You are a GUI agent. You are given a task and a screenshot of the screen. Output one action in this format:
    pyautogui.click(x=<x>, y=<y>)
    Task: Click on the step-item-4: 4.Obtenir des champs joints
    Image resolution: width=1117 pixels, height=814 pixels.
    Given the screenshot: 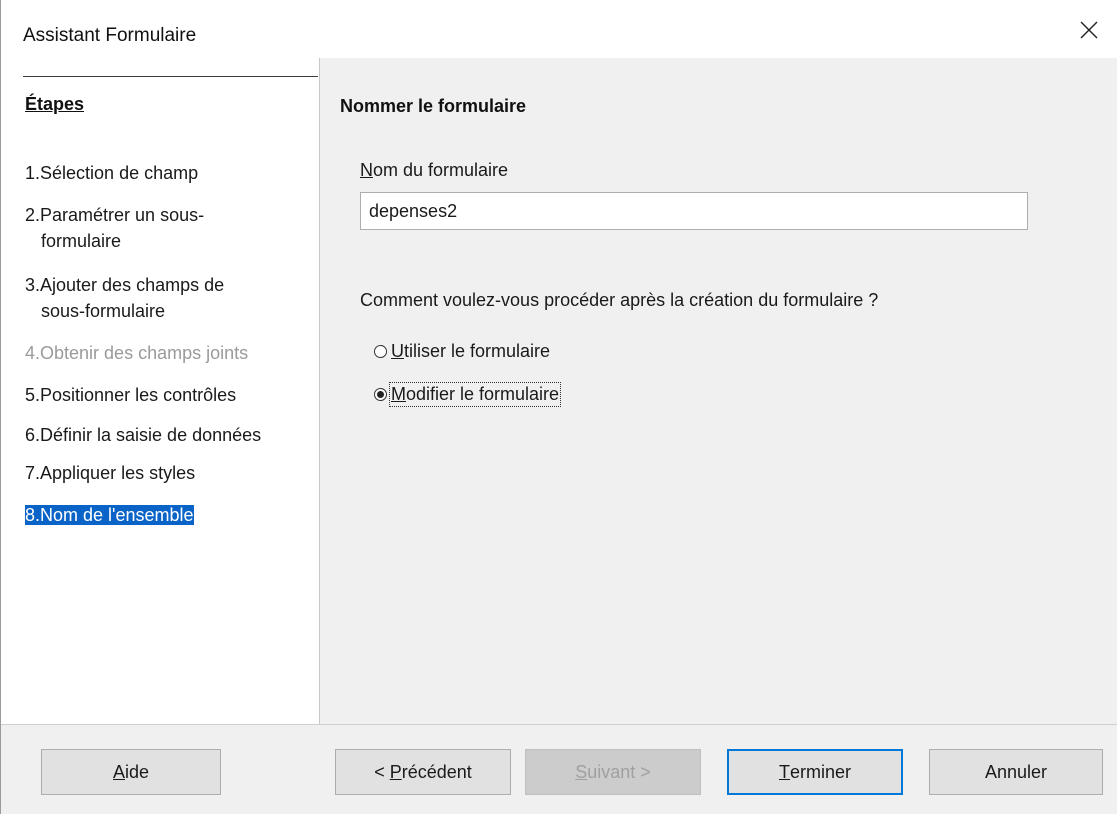 What is the action you would take?
    pyautogui.click(x=170, y=353)
    